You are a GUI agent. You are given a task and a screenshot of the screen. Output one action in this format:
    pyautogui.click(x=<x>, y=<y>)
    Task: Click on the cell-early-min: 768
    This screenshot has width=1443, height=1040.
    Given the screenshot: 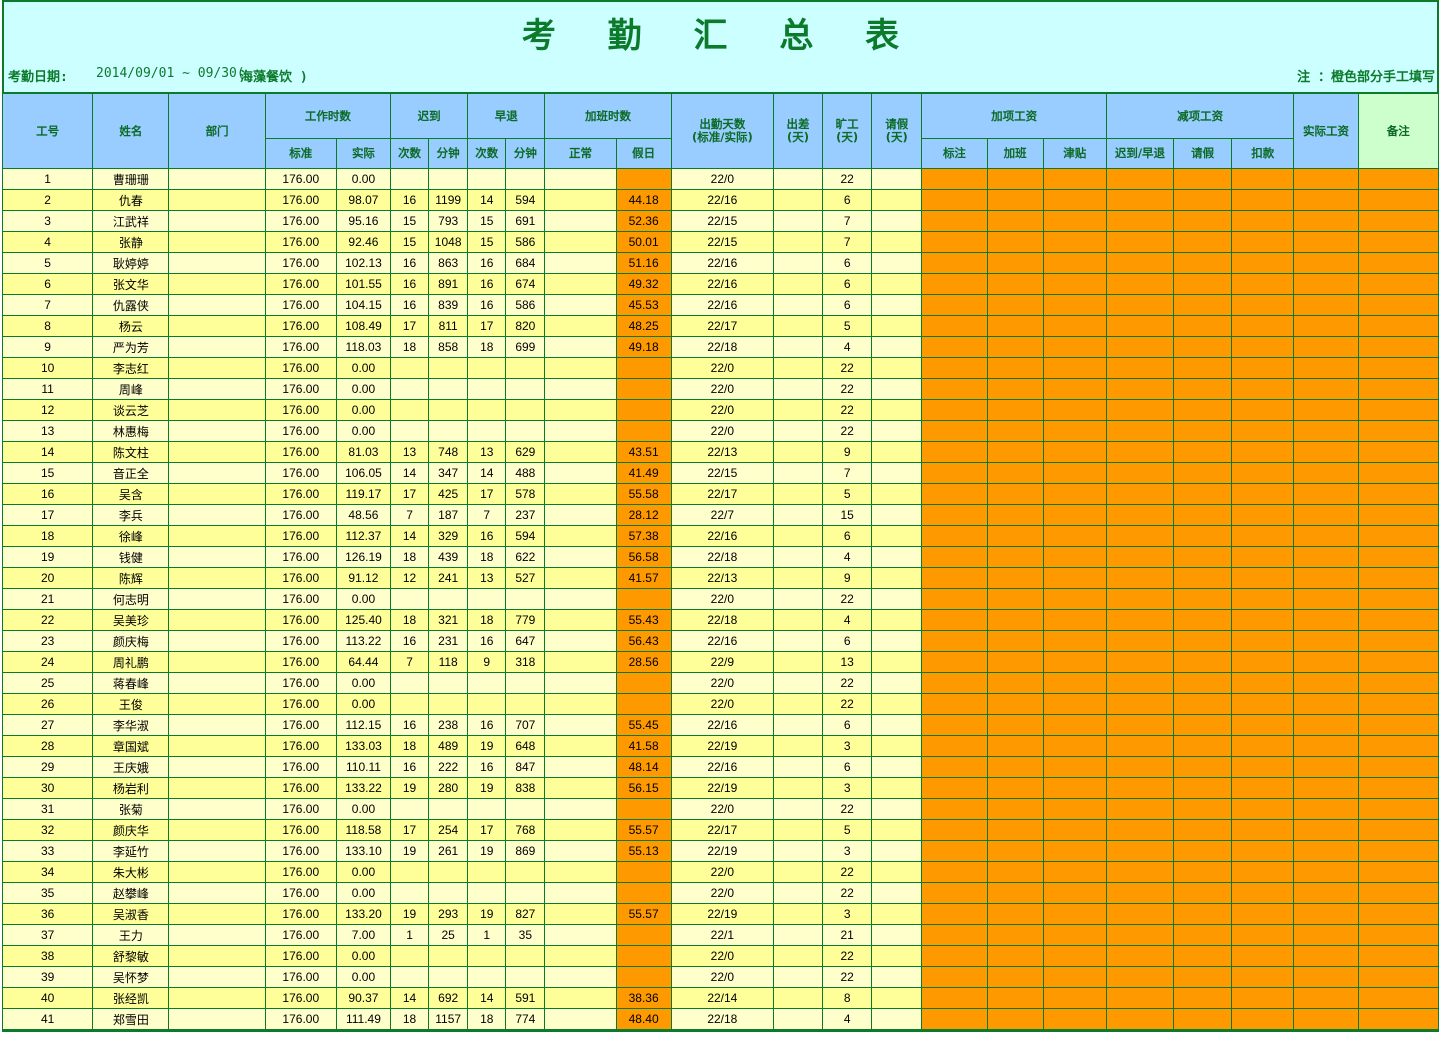 What is the action you would take?
    pyautogui.click(x=525, y=830)
    